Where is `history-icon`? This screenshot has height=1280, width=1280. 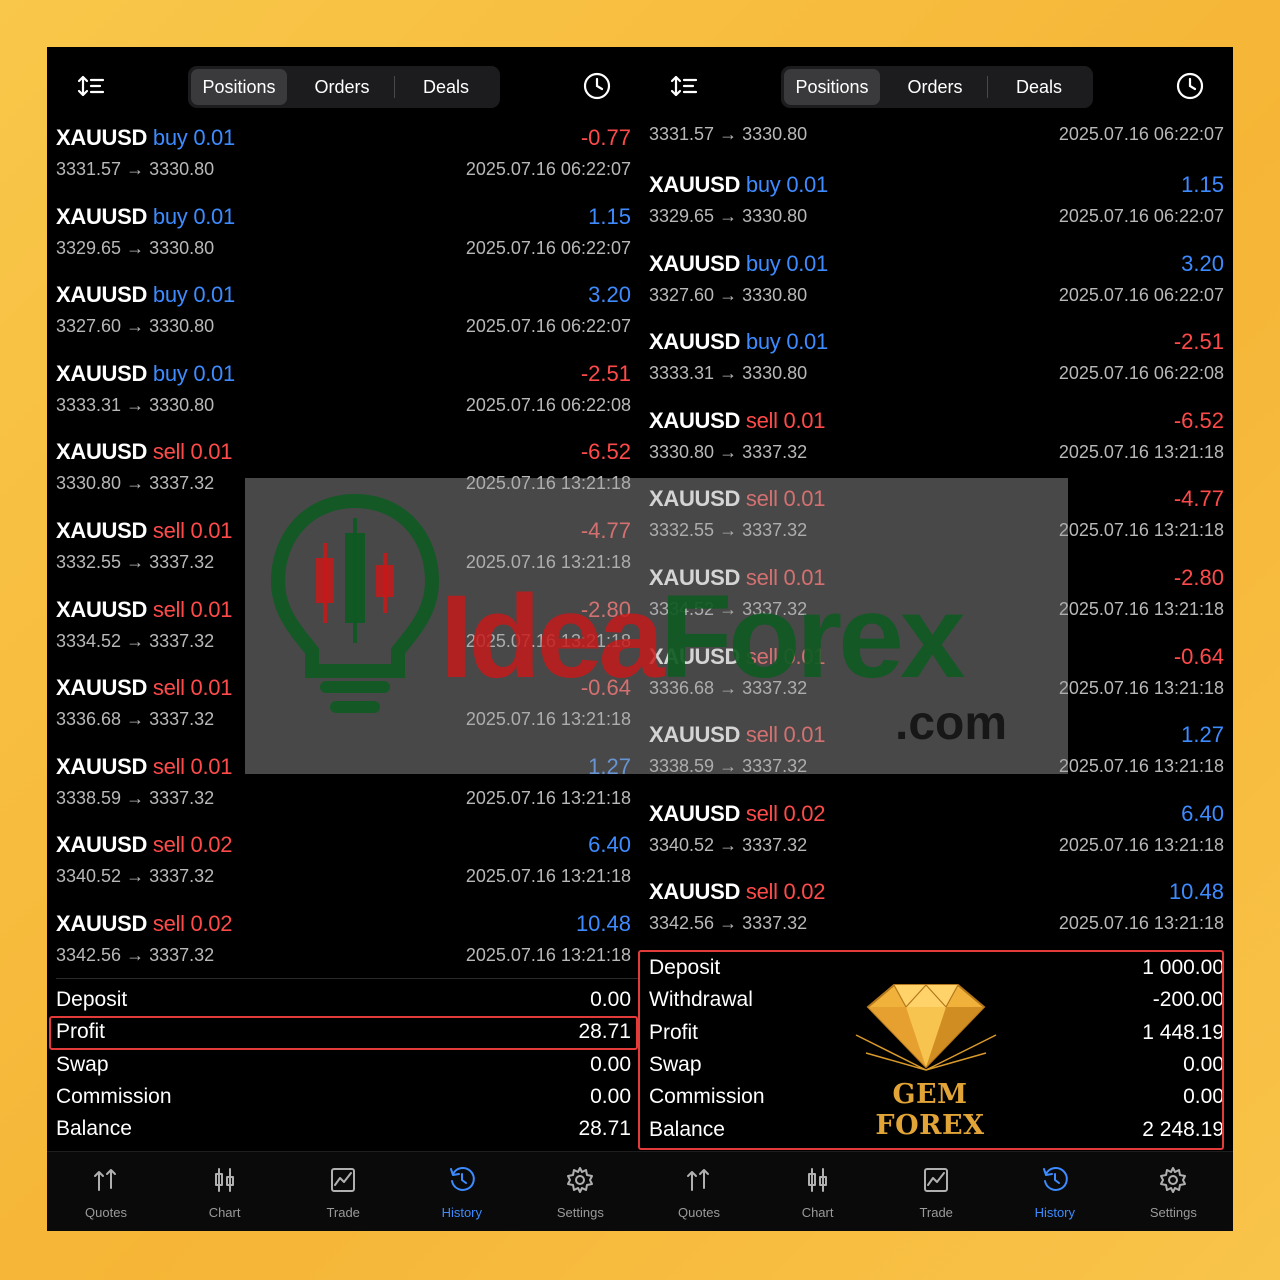 history-icon is located at coordinates (462, 1179).